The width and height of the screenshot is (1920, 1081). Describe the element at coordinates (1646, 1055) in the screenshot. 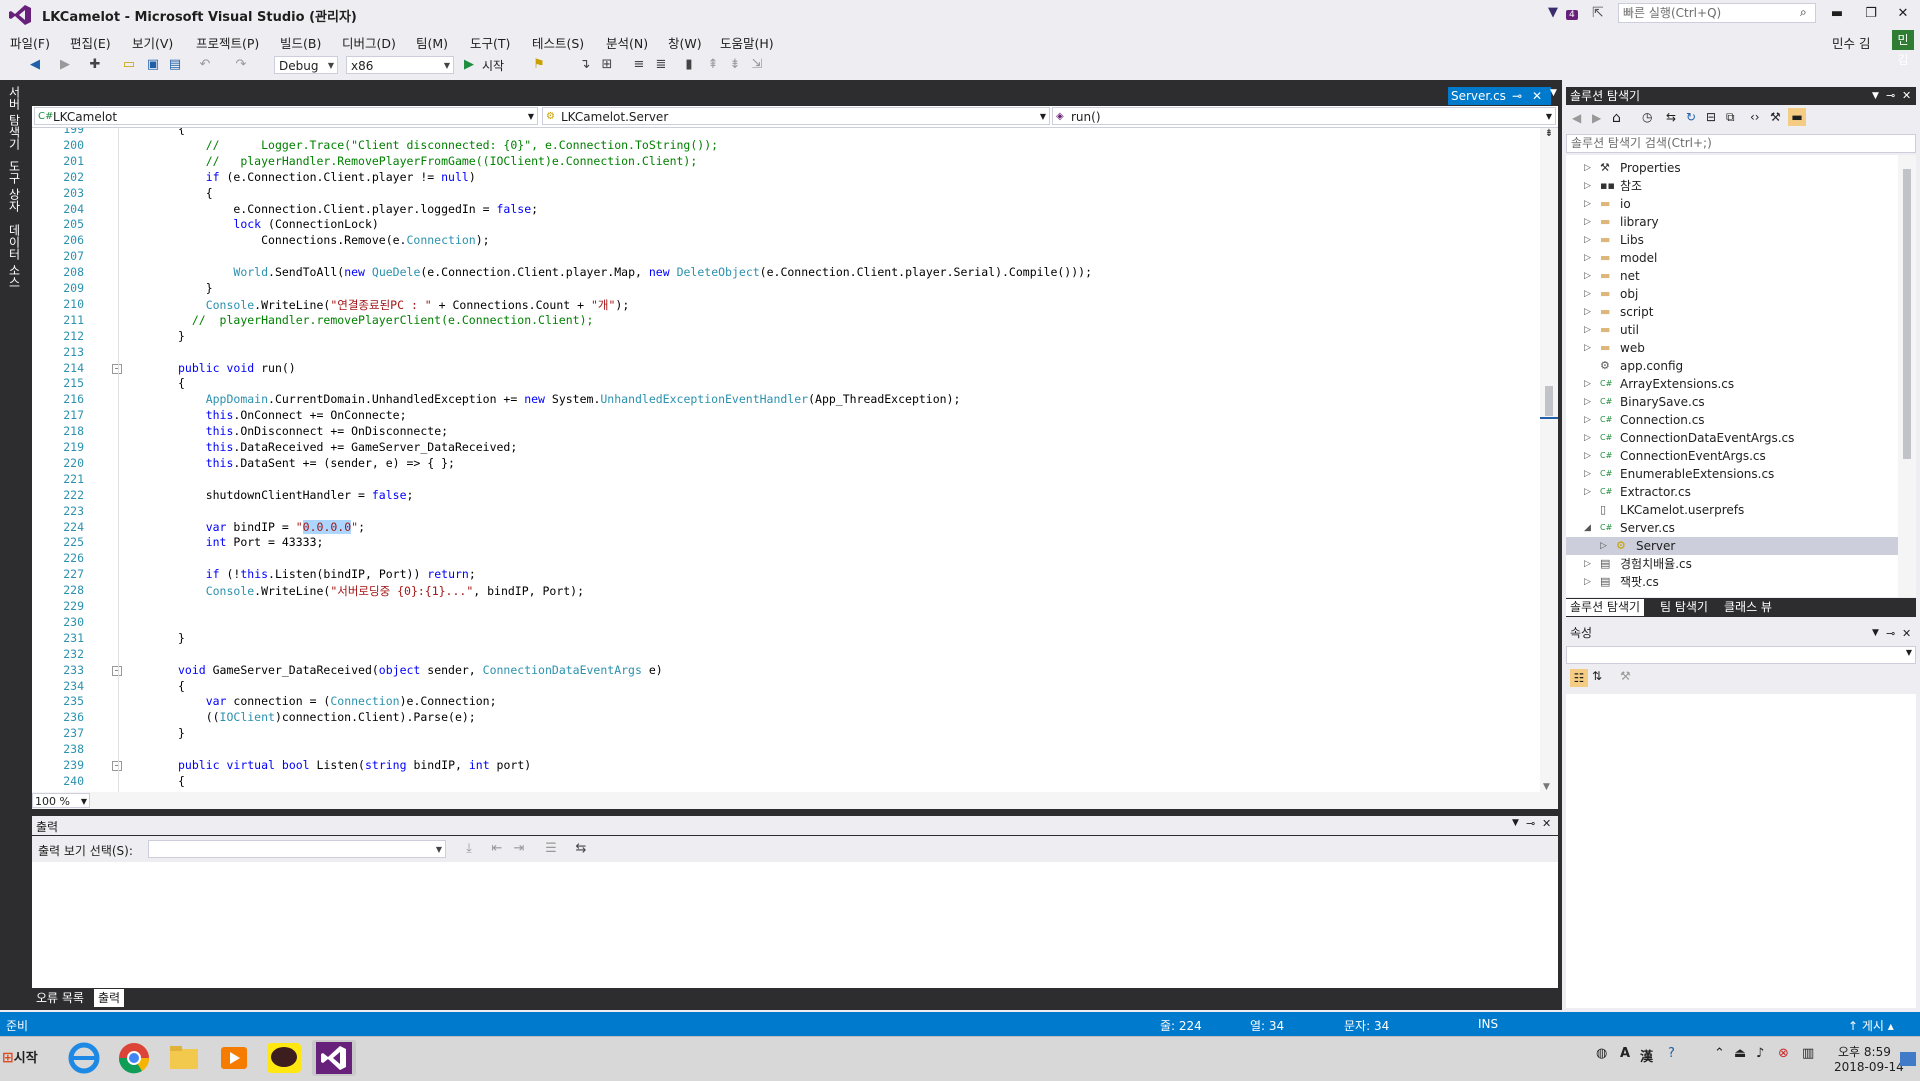

I see `input-mode-han-icon: 漢` at that location.